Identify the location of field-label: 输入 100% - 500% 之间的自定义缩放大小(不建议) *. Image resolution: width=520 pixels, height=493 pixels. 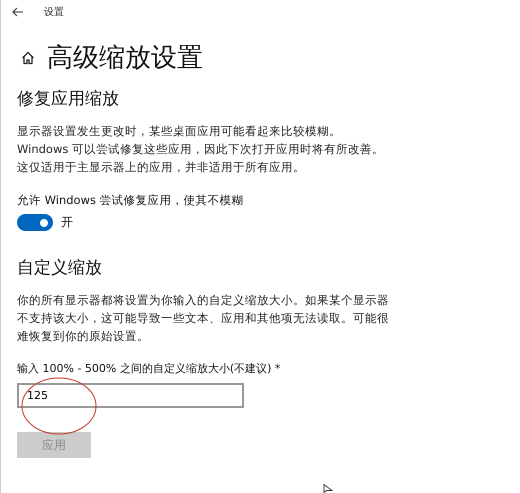
(149, 369).